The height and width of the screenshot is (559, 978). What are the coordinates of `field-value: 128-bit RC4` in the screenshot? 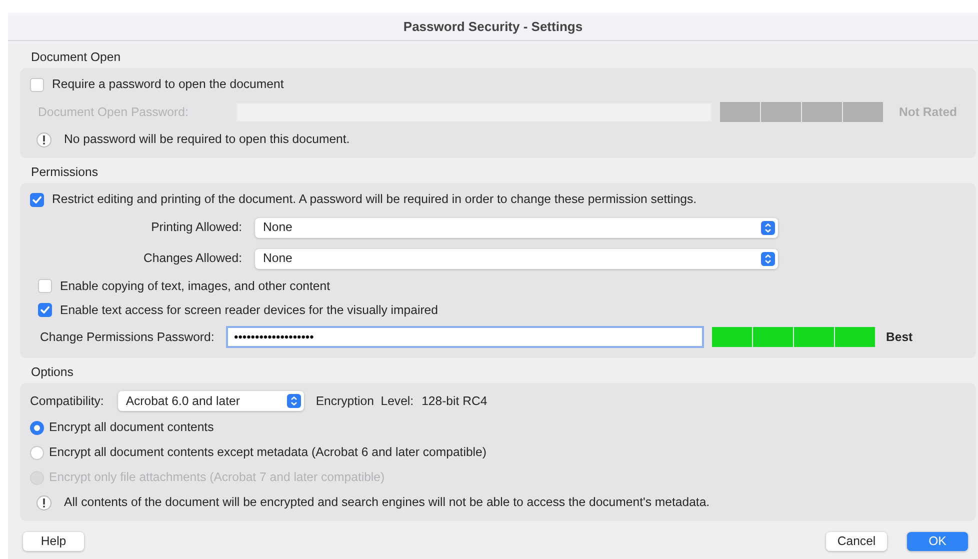 It's located at (455, 401).